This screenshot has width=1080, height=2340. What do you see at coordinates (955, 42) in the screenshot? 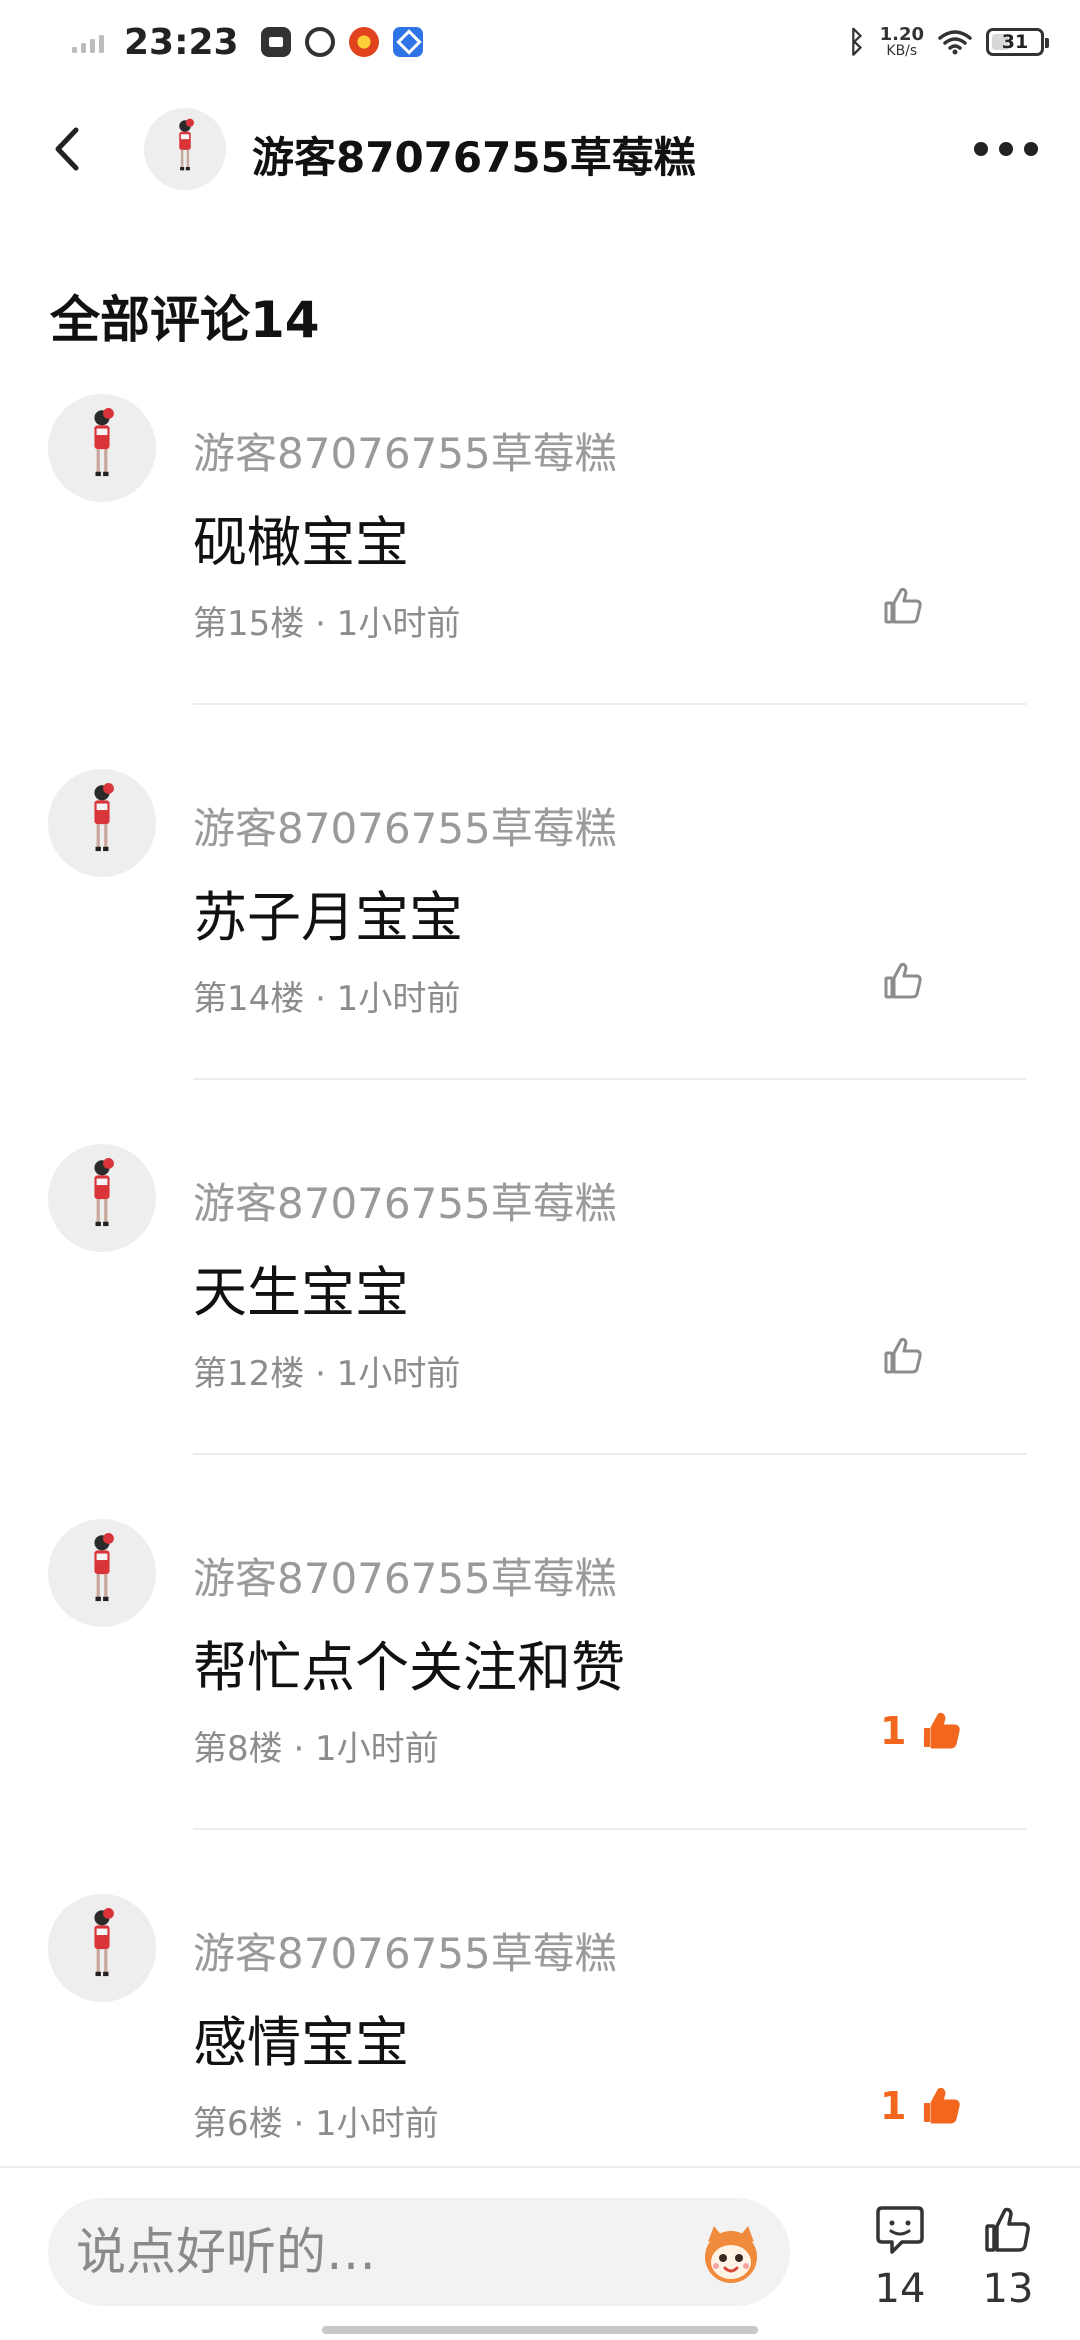
I see `wifi-icon` at bounding box center [955, 42].